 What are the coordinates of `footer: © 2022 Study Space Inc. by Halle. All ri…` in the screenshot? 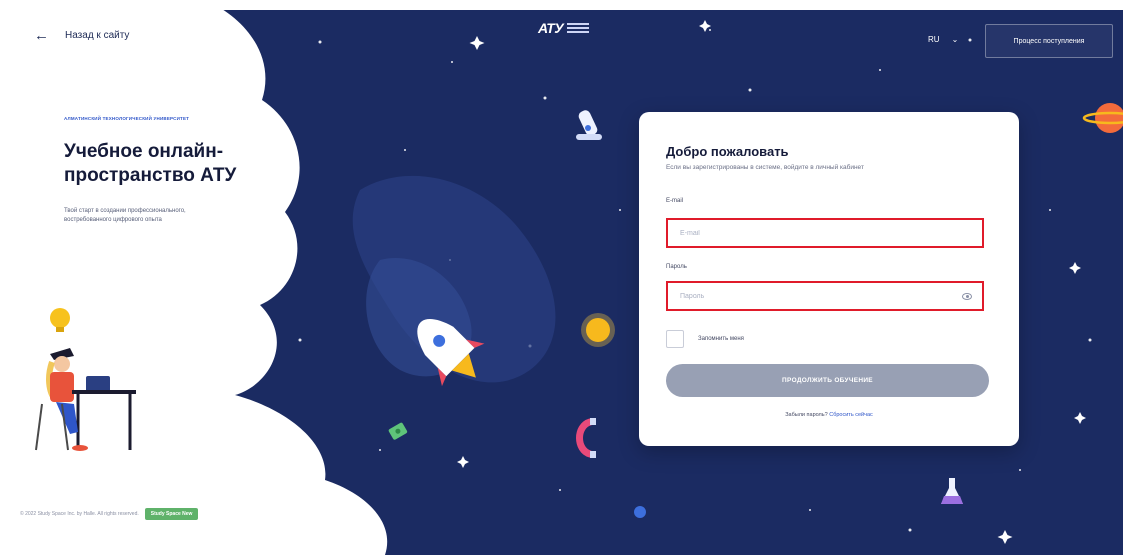 It's located at (109, 514).